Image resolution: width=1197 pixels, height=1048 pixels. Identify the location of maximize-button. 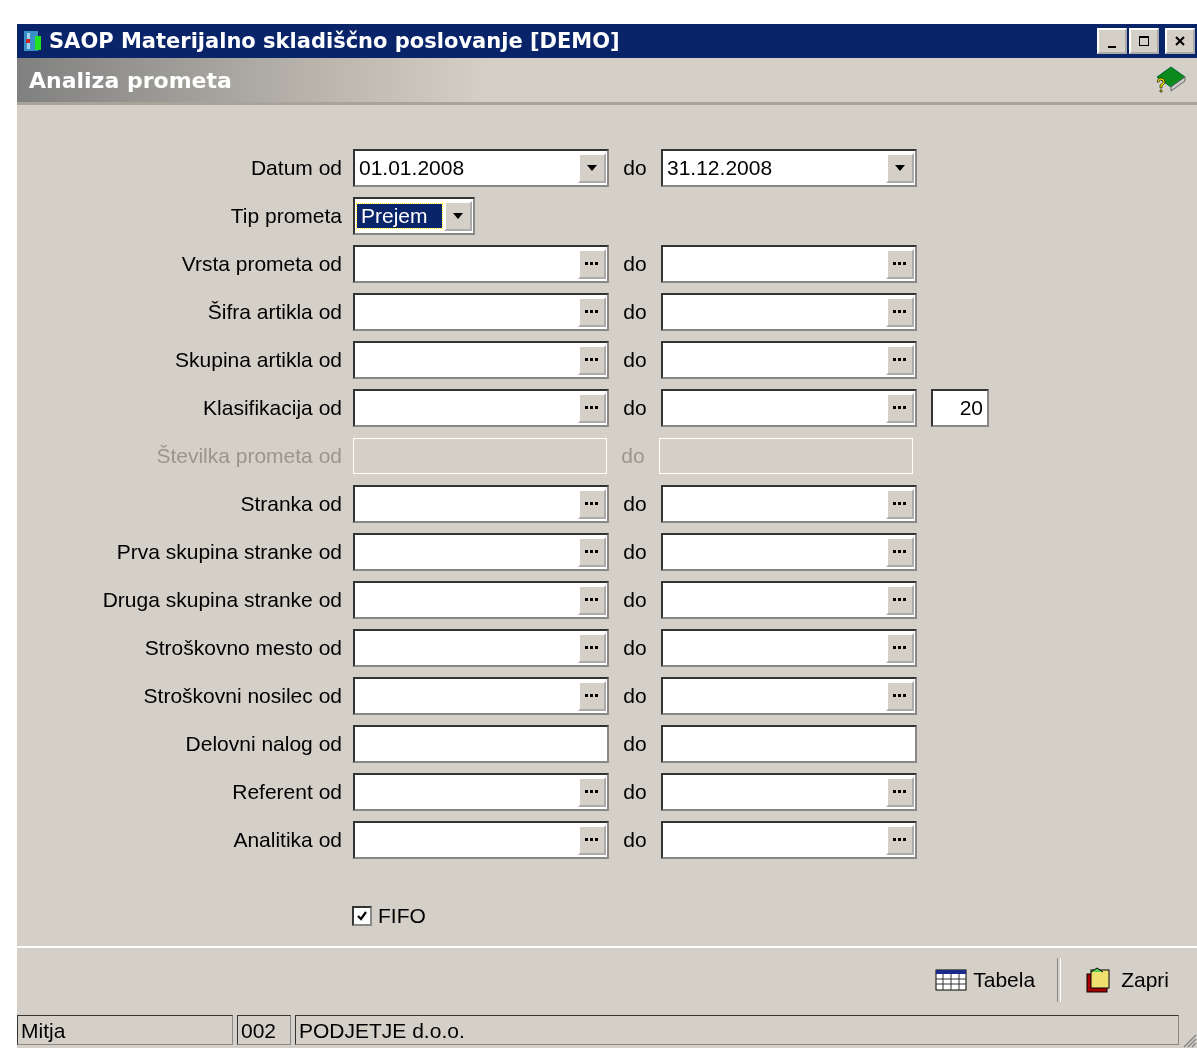
(1144, 41).